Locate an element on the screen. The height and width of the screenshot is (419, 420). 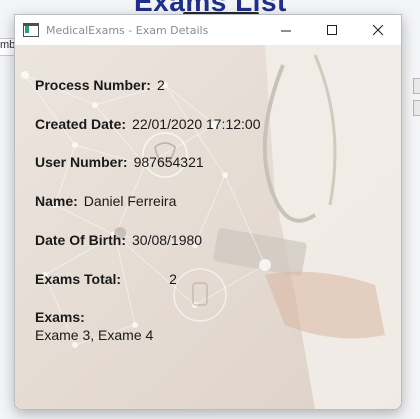
exams-value: Exame 3, Exame 4 is located at coordinates (94, 335).